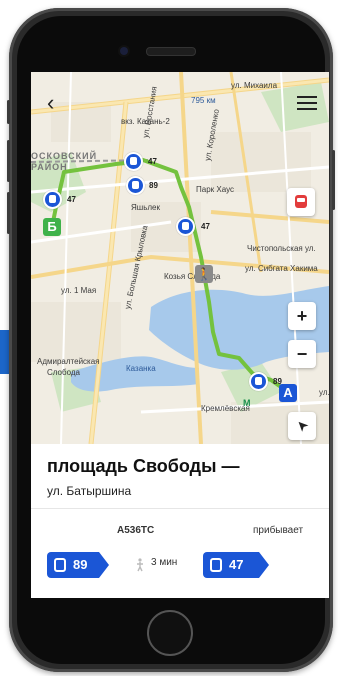 Image resolution: width=344 pixels, height=676 pixels. What do you see at coordinates (68, 361) in the screenshot?
I see `map-label-admiralteyskaya: Адмиралтейская` at bounding box center [68, 361].